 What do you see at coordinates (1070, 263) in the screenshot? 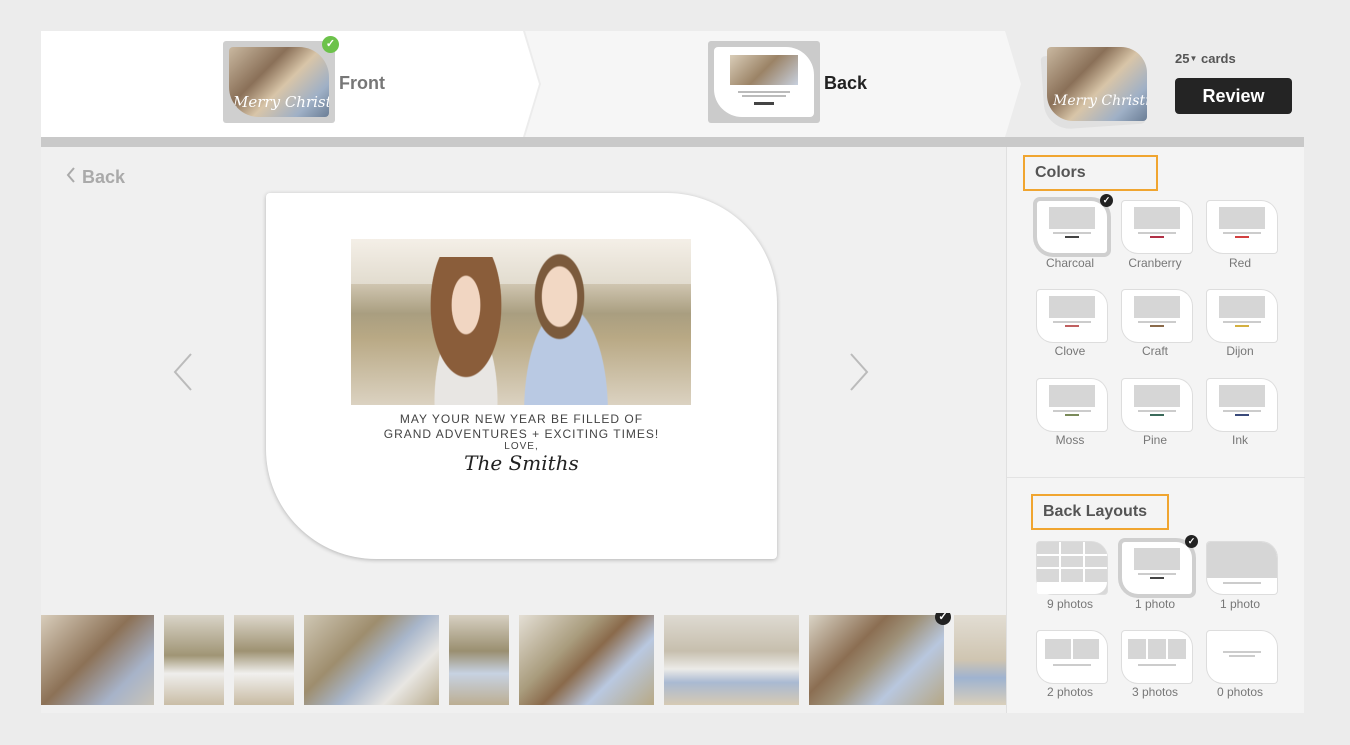
I see `color-label: Charcoal` at bounding box center [1070, 263].